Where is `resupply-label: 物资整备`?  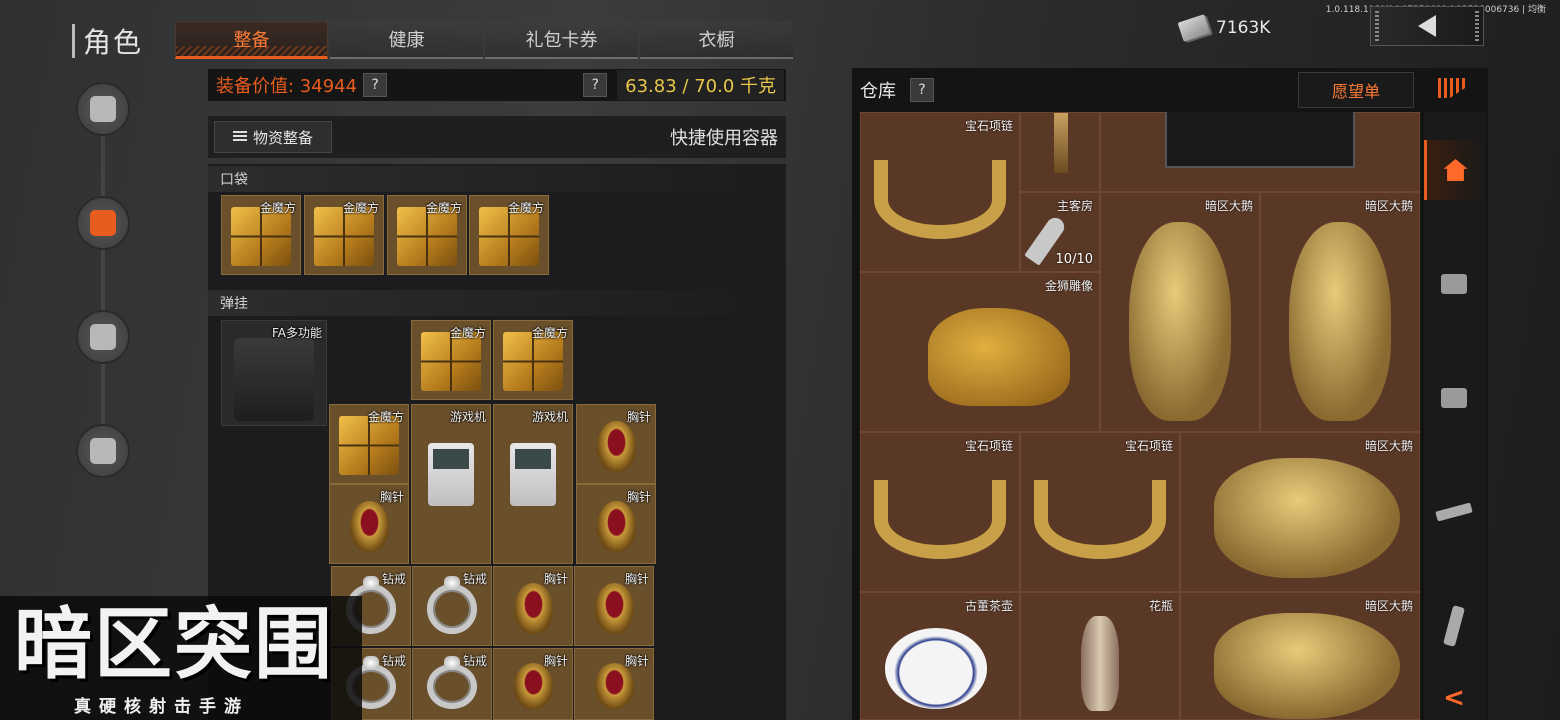 resupply-label: 物资整备 is located at coordinates (283, 137).